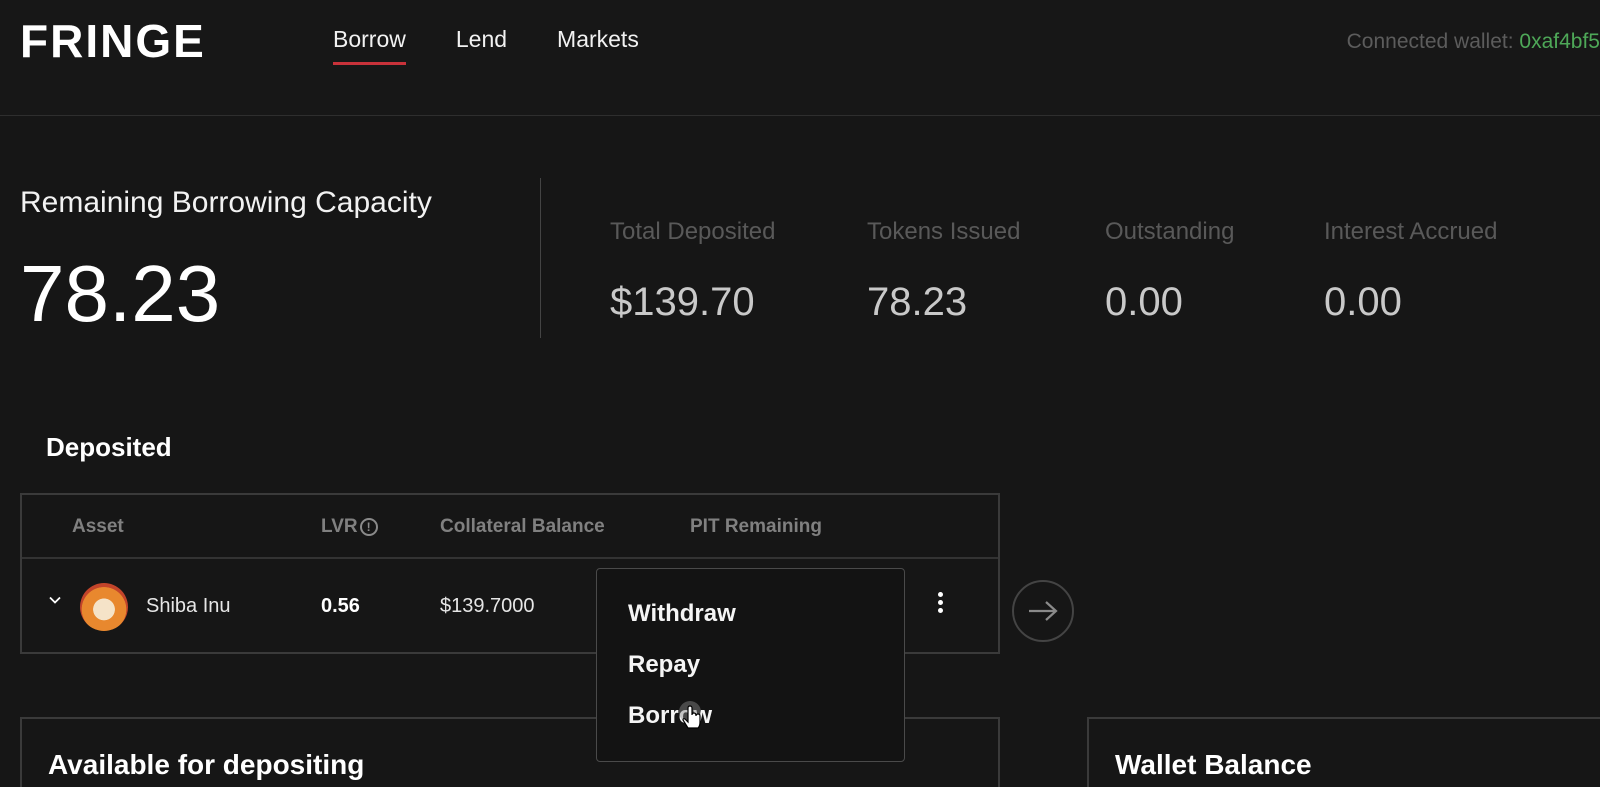  What do you see at coordinates (339, 526) in the screenshot?
I see `column-lvr-label: LVR` at bounding box center [339, 526].